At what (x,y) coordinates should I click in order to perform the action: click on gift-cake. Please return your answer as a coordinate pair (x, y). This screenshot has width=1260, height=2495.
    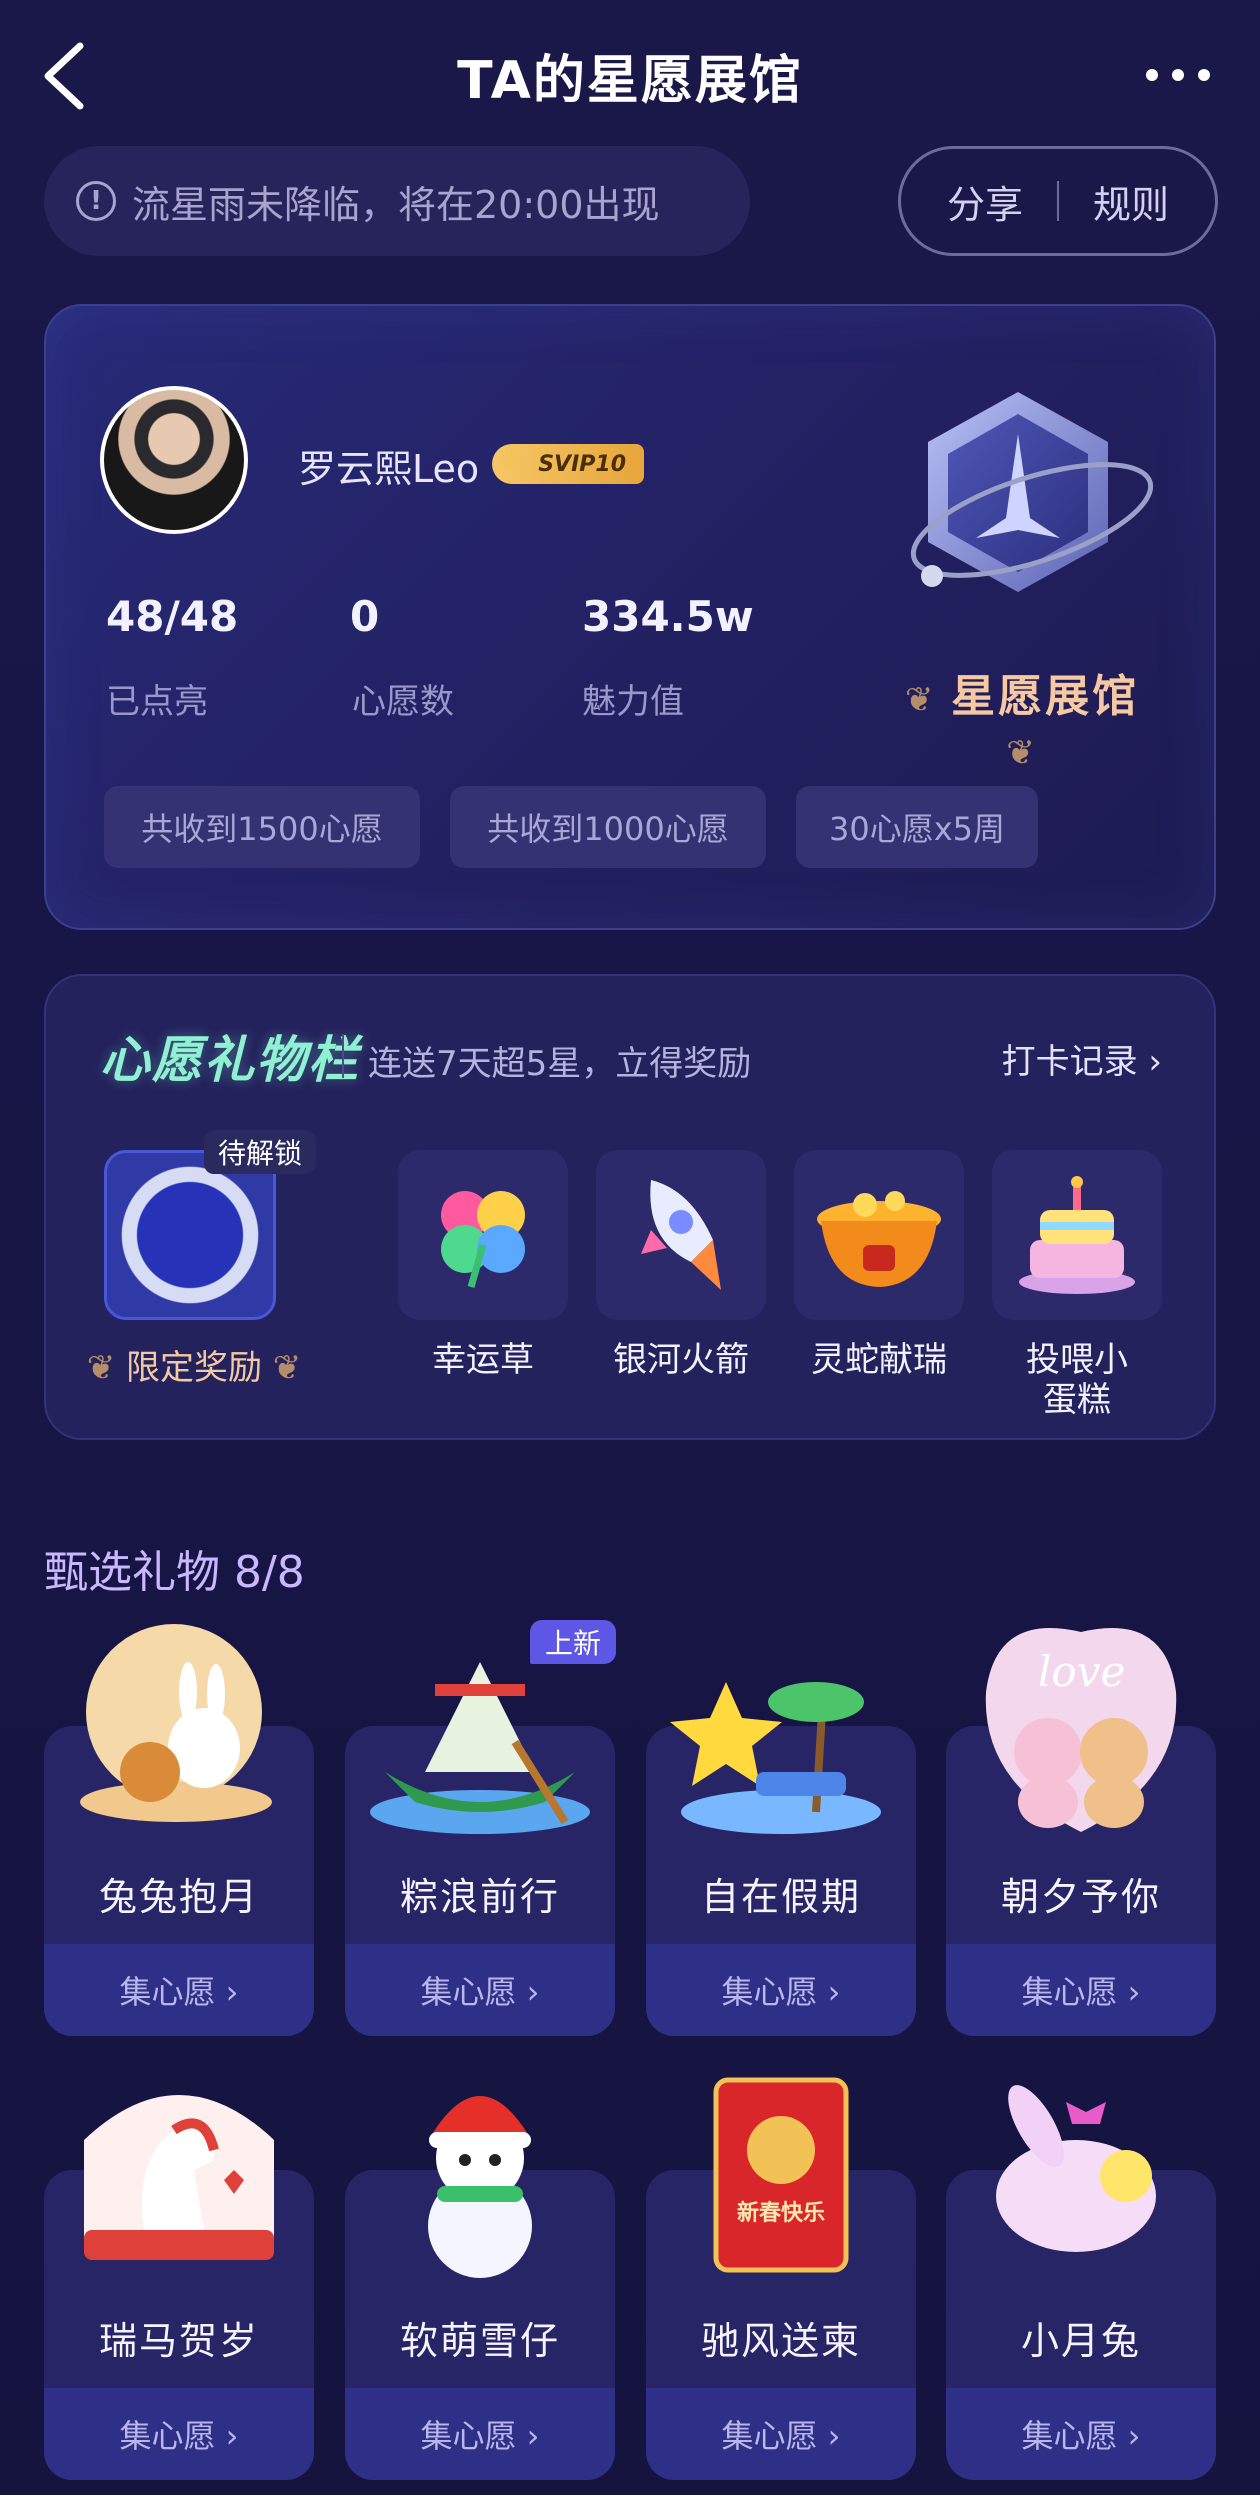
    Looking at the image, I should click on (1077, 1235).